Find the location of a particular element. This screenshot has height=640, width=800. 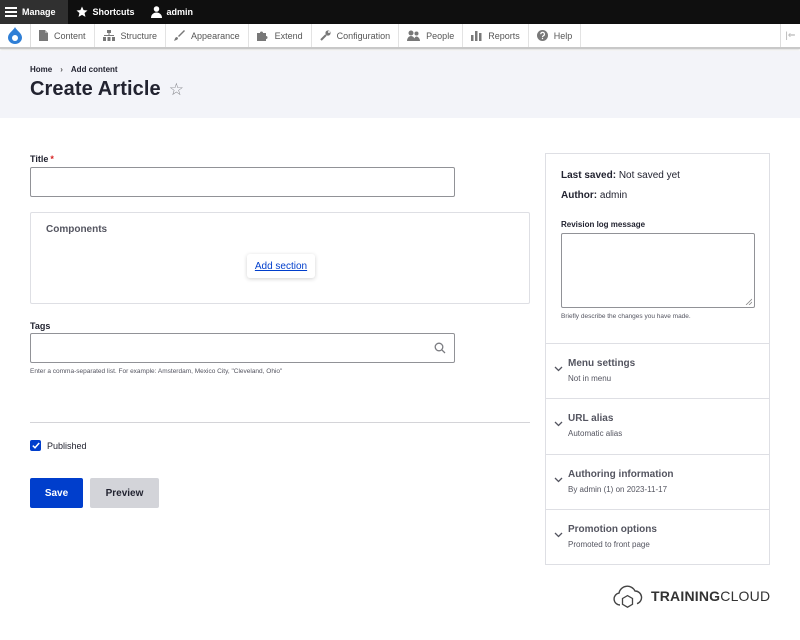

puzzle-icon is located at coordinates (262, 36).